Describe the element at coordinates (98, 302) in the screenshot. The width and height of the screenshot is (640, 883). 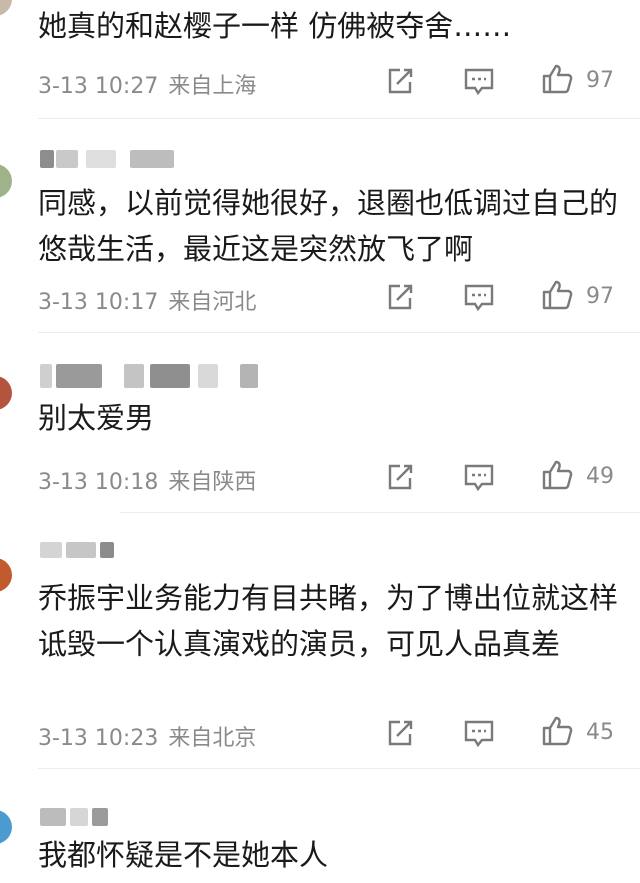
I see `comment-time: 3-13 10:17` at that location.